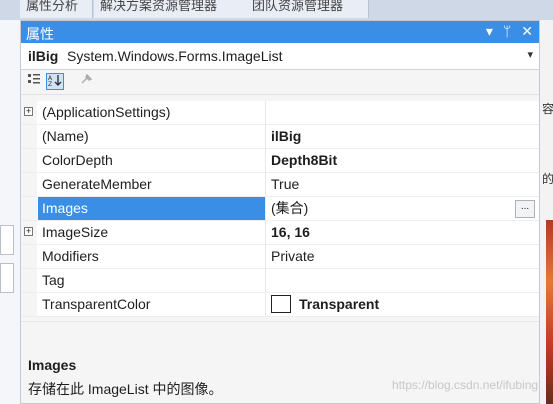  I want to click on property-name: TransparentColor, so click(152, 304).